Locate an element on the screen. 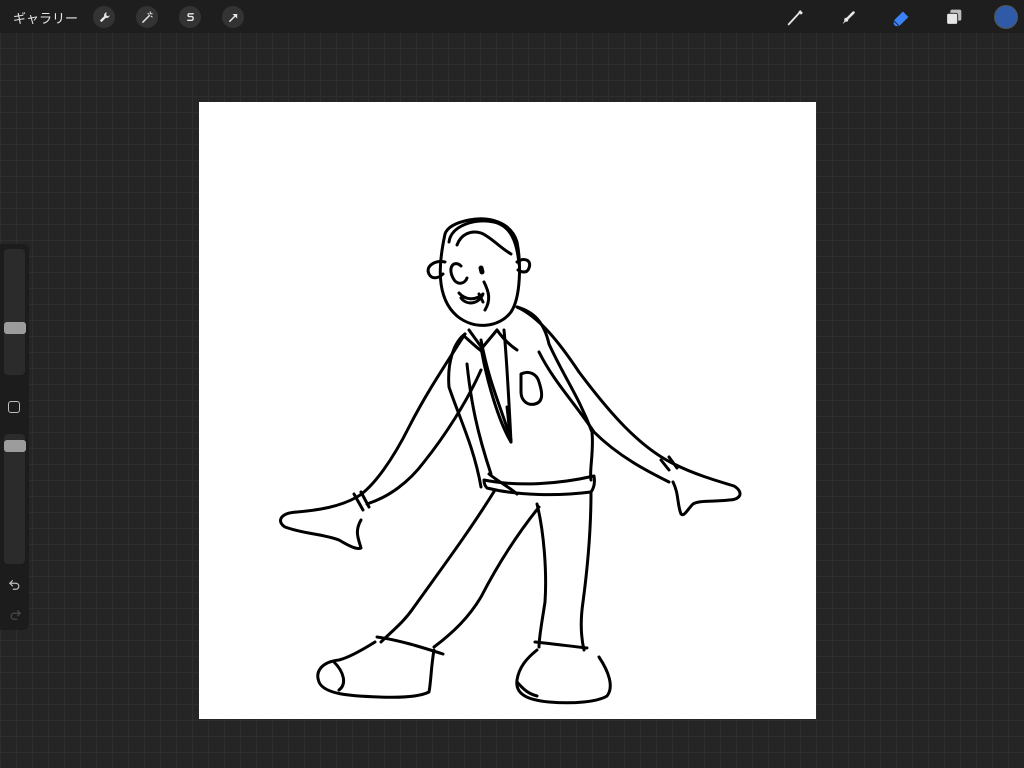 The width and height of the screenshot is (1024, 768). modify-button is located at coordinates (14, 407).